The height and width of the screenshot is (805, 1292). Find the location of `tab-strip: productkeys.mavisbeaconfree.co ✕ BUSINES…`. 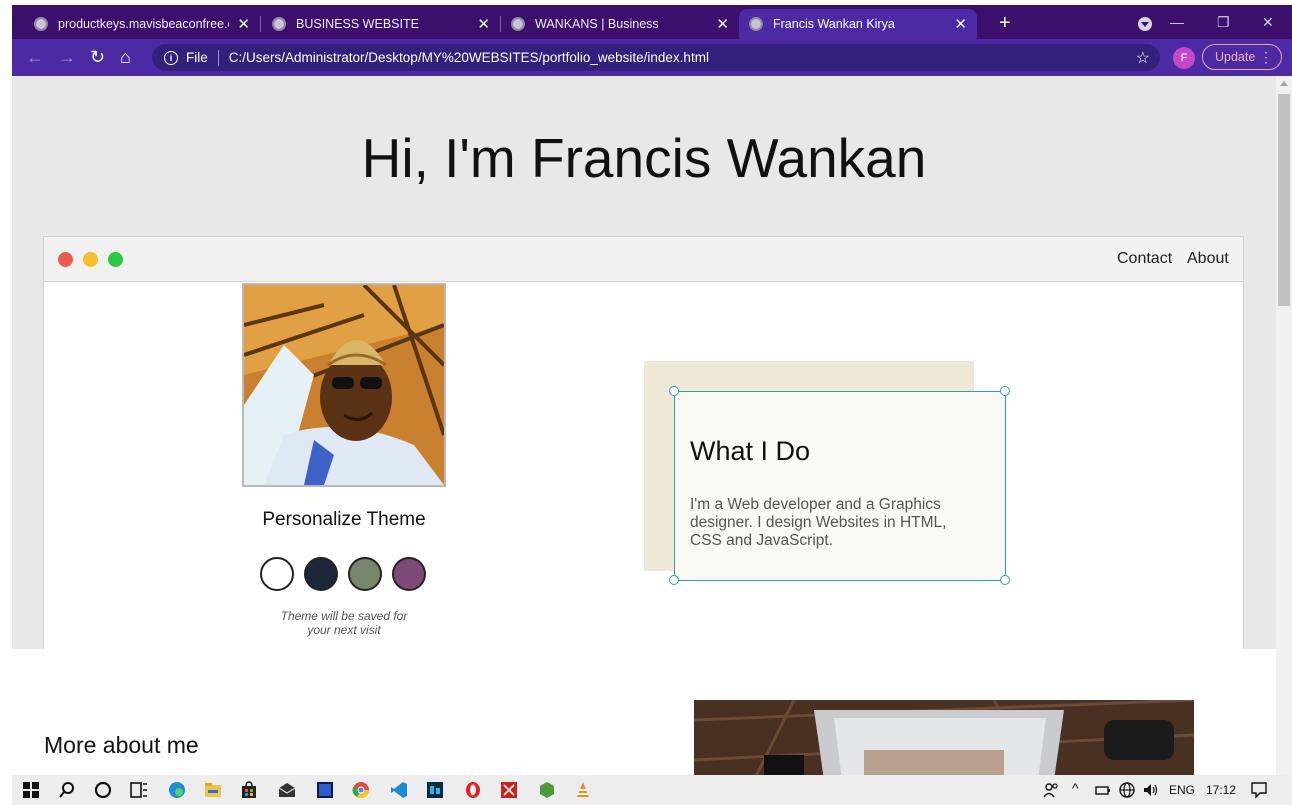

tab-strip: productkeys.mavisbeaconfree.co ✕ BUSINES… is located at coordinates (652, 22).